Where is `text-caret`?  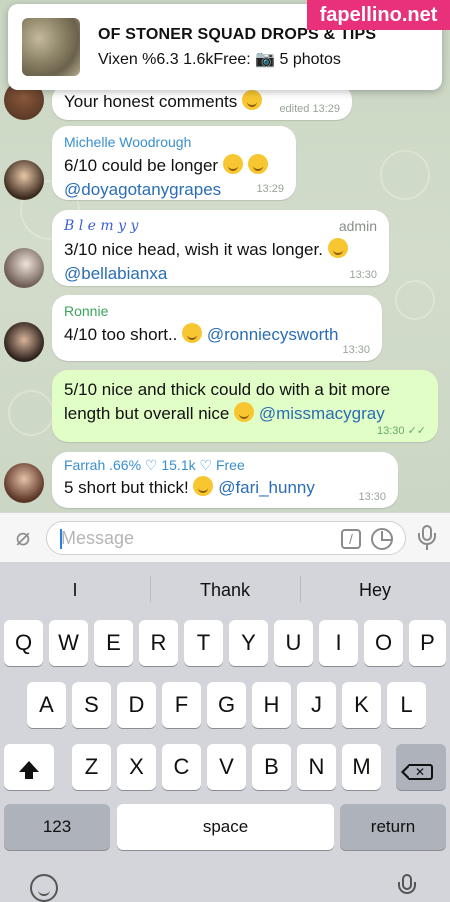 text-caret is located at coordinates (61, 539).